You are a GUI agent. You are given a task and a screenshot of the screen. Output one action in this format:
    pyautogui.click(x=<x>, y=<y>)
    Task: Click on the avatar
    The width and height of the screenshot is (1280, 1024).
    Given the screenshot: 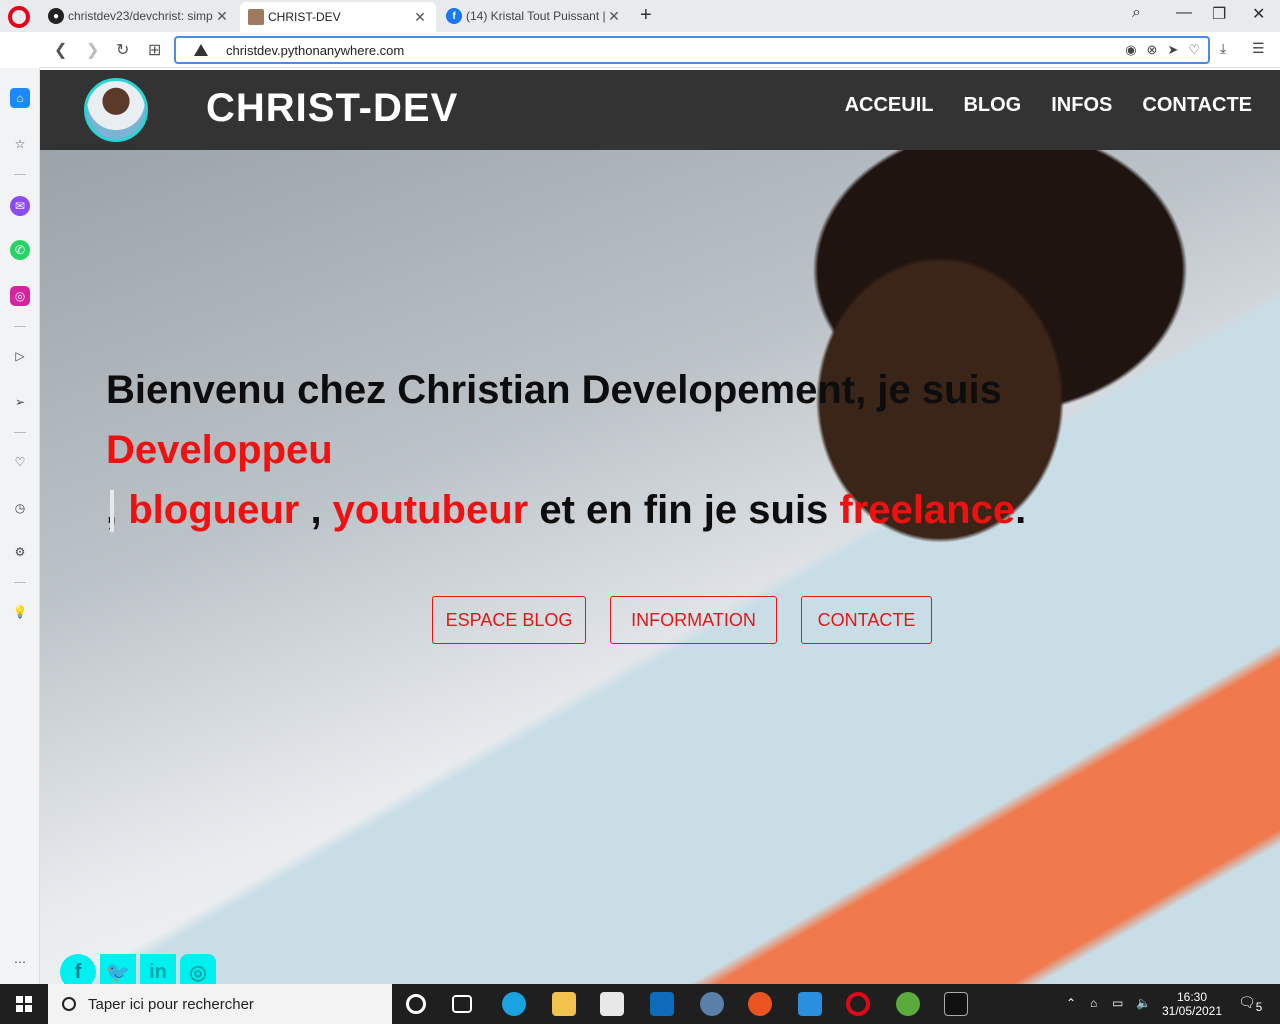 What is the action you would take?
    pyautogui.click(x=116, y=110)
    